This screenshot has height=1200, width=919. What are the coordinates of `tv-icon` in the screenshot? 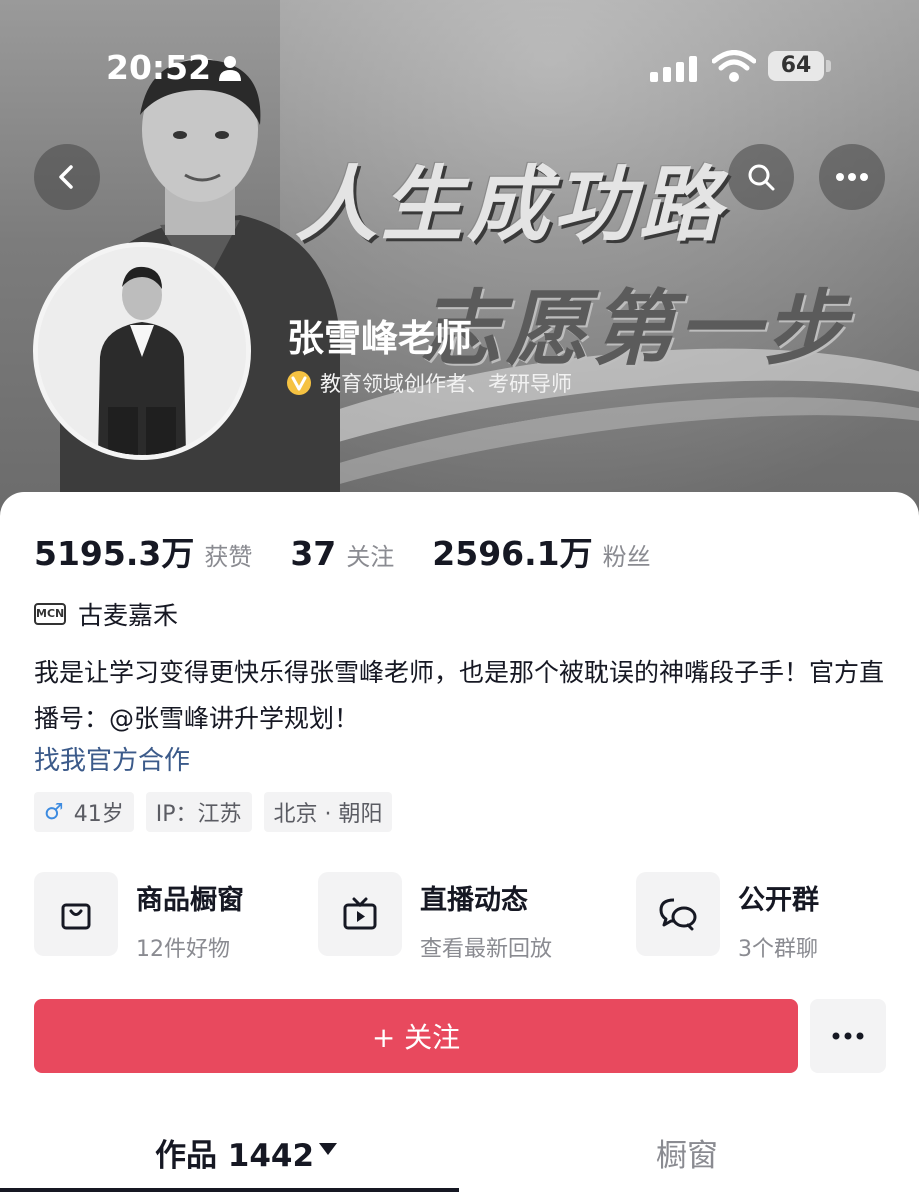 It's located at (360, 913).